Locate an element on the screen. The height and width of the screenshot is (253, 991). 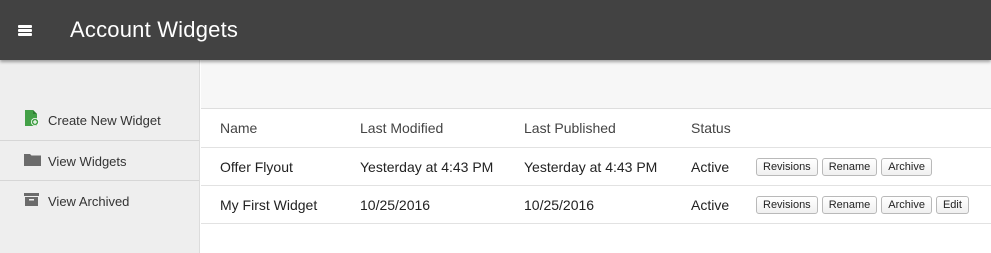
last-modified: 10/25/2016 is located at coordinates (395, 204).